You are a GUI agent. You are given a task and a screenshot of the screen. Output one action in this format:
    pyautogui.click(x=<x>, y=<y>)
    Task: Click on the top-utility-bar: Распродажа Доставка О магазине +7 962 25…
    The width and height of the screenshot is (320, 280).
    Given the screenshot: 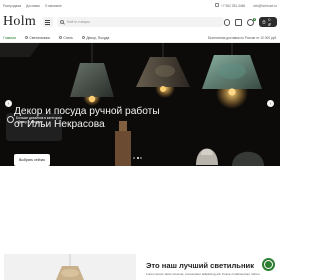 What is the action you would take?
    pyautogui.click(x=140, y=5)
    